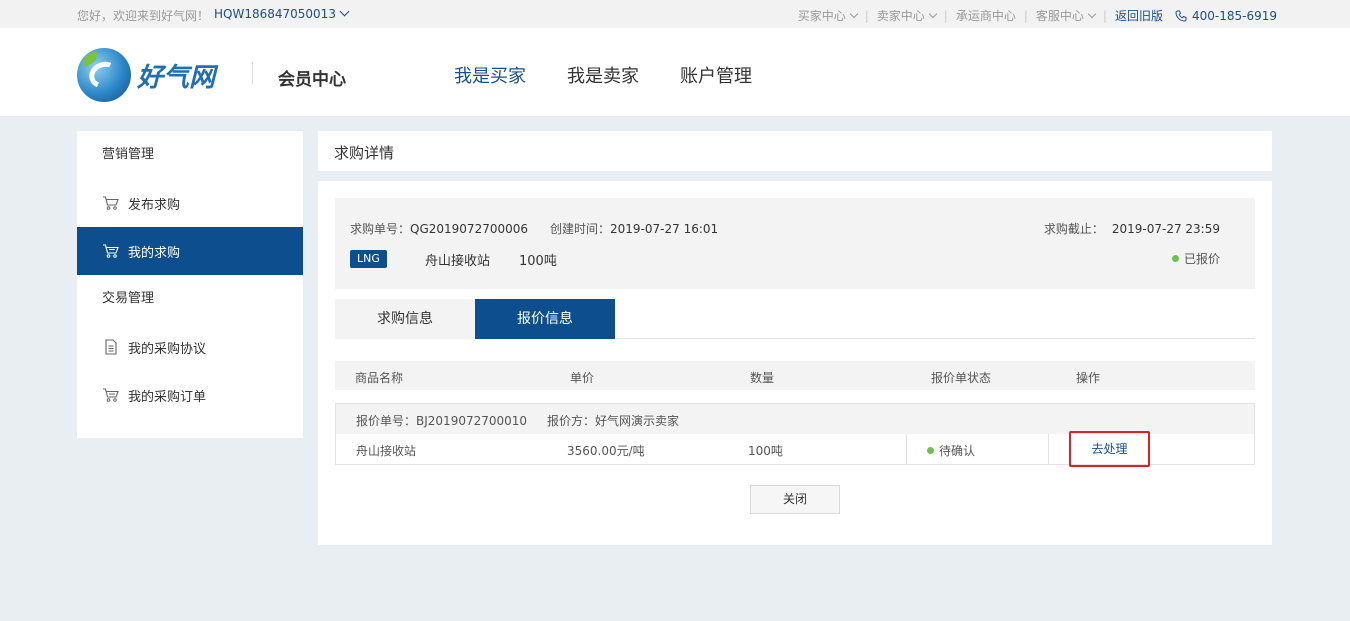 This screenshot has height=621, width=1350. Describe the element at coordinates (176, 77) in the screenshot. I see `brand-name: 好气网` at that location.